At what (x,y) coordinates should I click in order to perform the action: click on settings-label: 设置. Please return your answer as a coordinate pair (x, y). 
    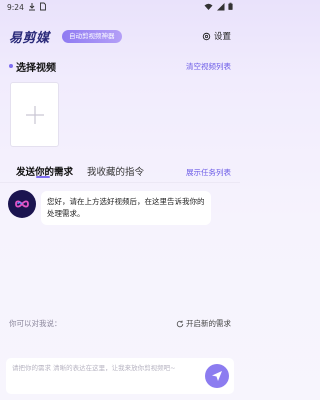
    Looking at the image, I should click on (222, 37).